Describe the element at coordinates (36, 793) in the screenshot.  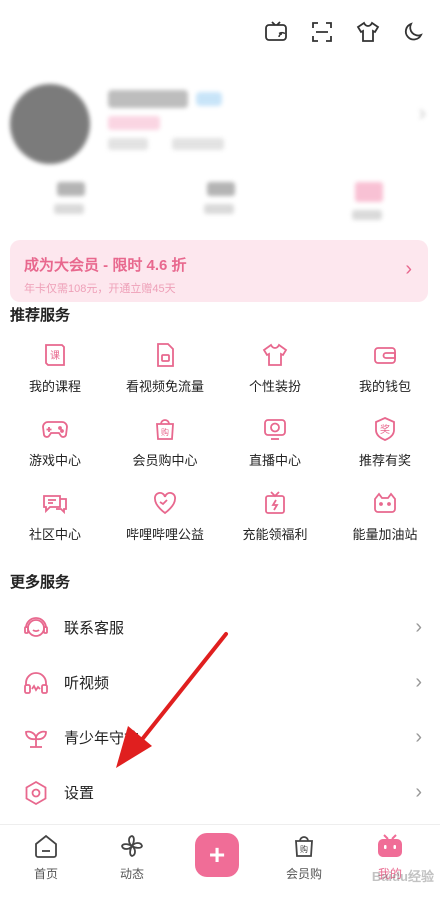
I see `settings-icon` at that location.